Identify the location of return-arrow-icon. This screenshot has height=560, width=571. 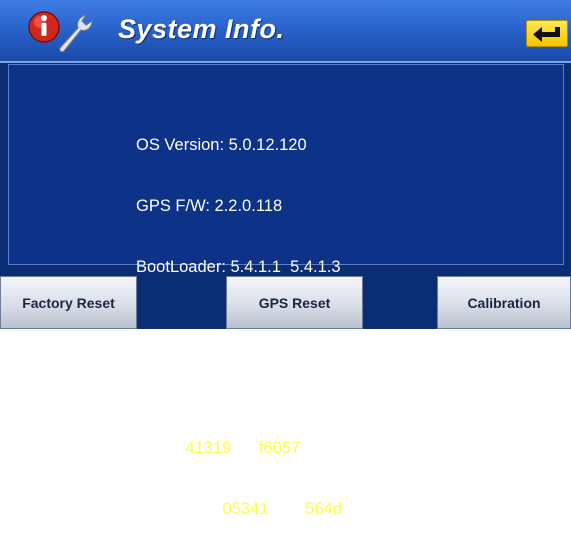
(546, 34).